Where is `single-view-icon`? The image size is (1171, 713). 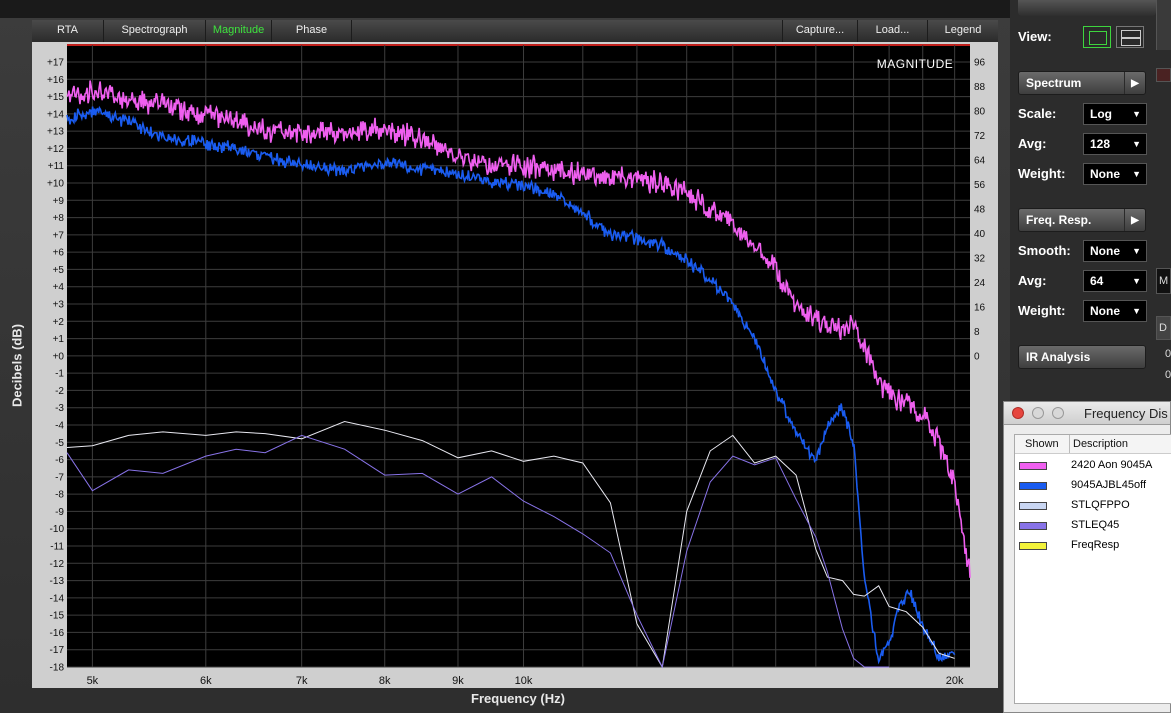 single-view-icon is located at coordinates (1098, 38).